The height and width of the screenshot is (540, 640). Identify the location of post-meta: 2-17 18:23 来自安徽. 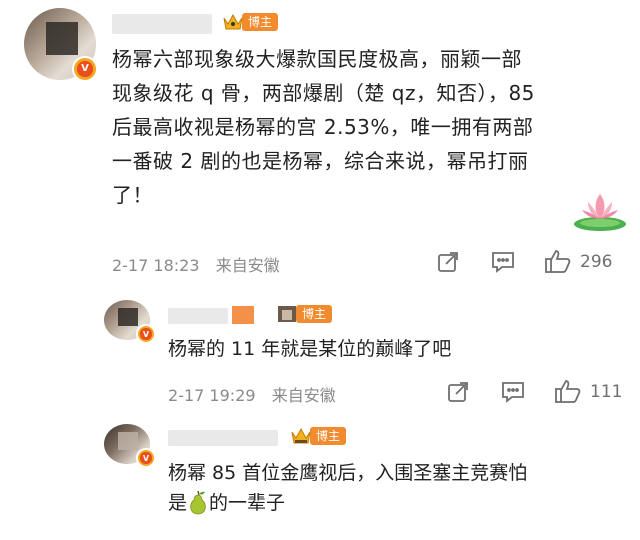
(196, 264).